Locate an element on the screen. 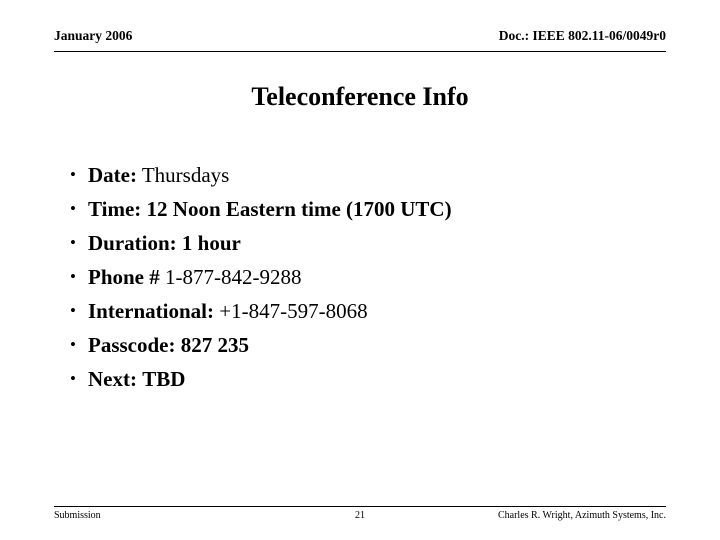 Image resolution: width=720 pixels, height=540 pixels. list-item-label: Next: is located at coordinates (112, 379).